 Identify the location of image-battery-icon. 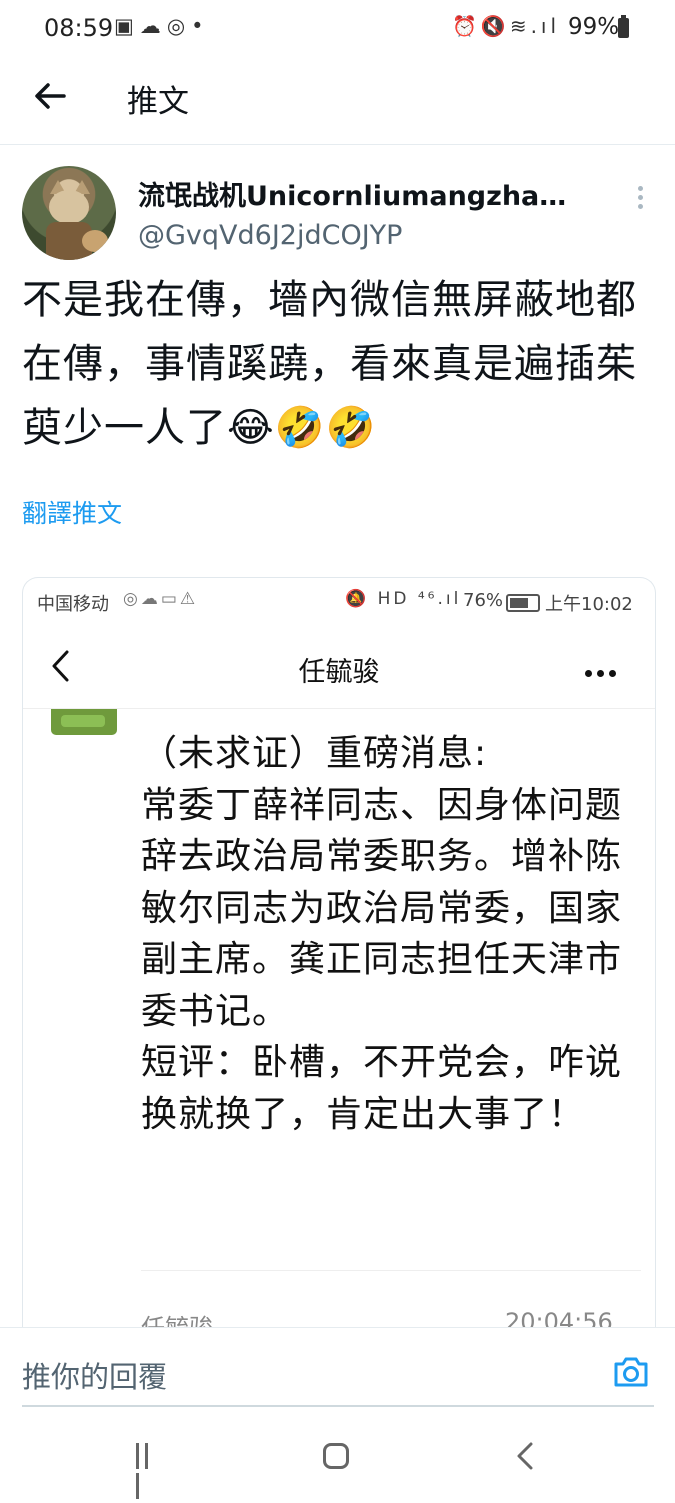
(523, 603).